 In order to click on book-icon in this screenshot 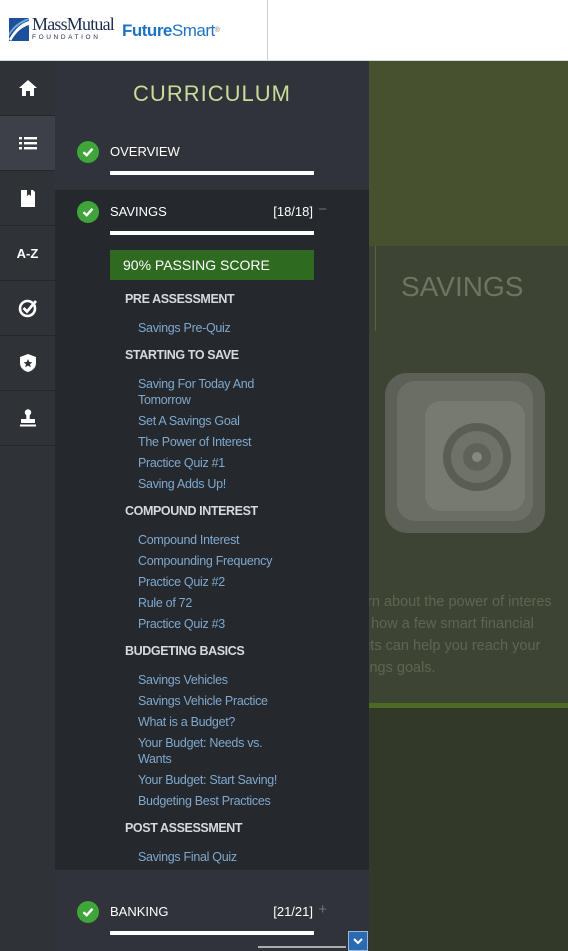, I will do `click(27, 198)`.